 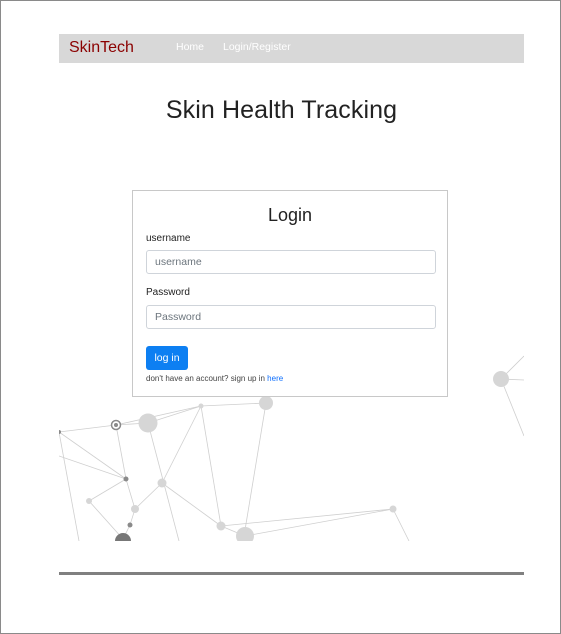 What do you see at coordinates (291, 317) in the screenshot?
I see `password-input` at bounding box center [291, 317].